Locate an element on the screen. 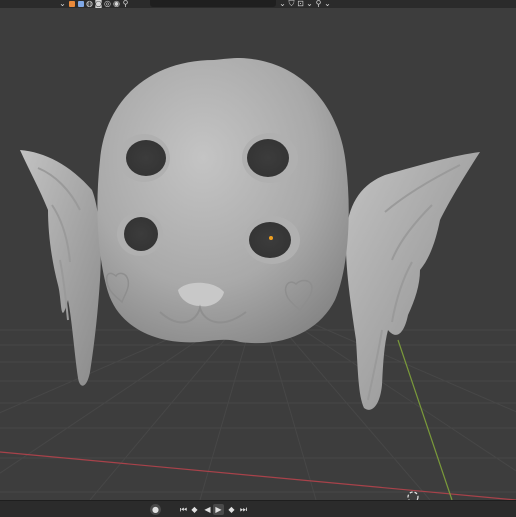  left-wing is located at coordinates (60, 268).